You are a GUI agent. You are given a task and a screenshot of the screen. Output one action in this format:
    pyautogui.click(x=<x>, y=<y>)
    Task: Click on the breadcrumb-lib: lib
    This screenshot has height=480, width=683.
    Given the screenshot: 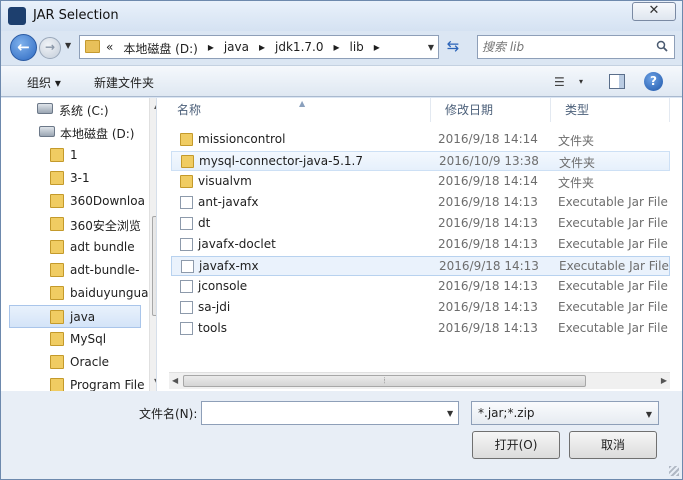 What is the action you would take?
    pyautogui.click(x=357, y=48)
    